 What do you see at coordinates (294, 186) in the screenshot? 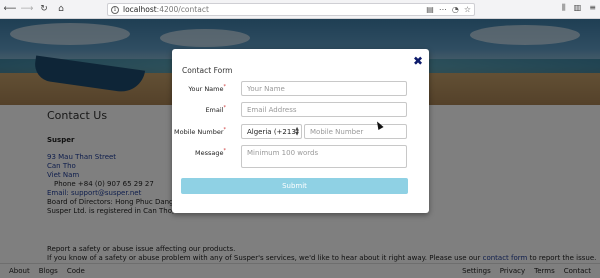
I see `submit-button: Submit` at bounding box center [294, 186].